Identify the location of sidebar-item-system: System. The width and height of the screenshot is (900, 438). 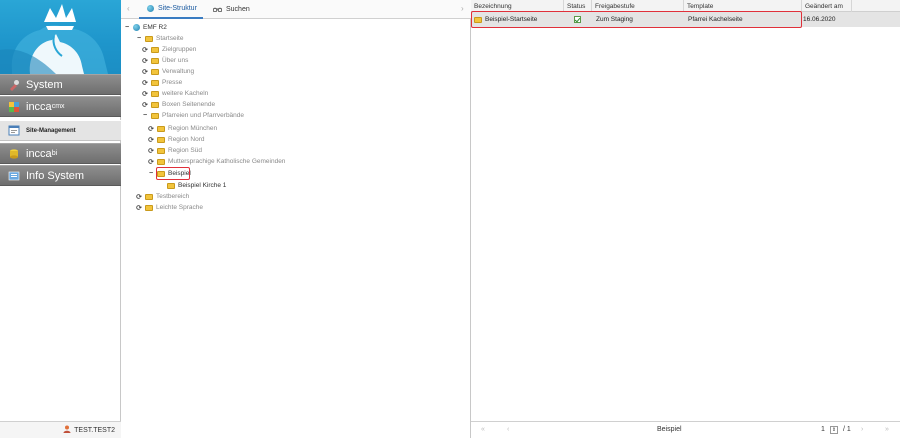
(60, 84).